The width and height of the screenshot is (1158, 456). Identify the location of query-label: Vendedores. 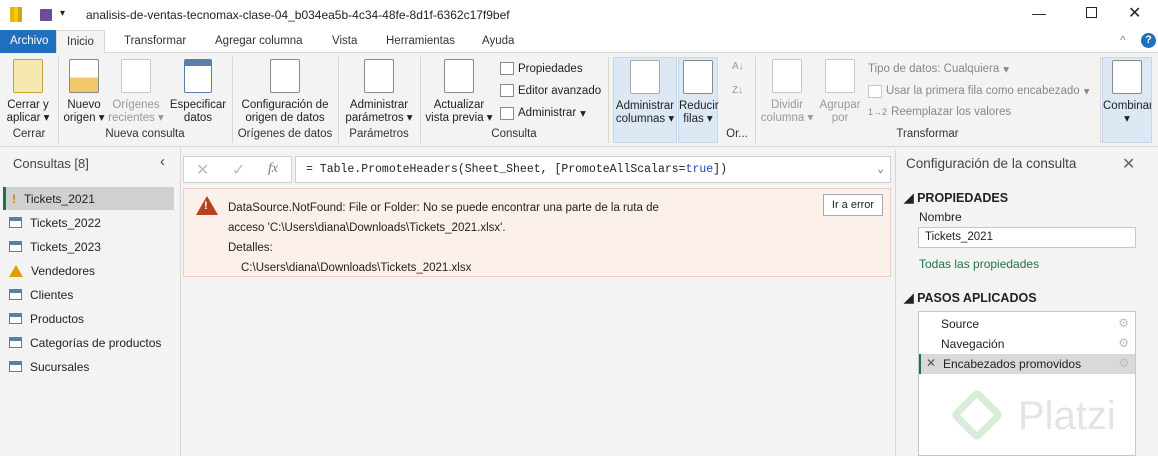
(63, 270).